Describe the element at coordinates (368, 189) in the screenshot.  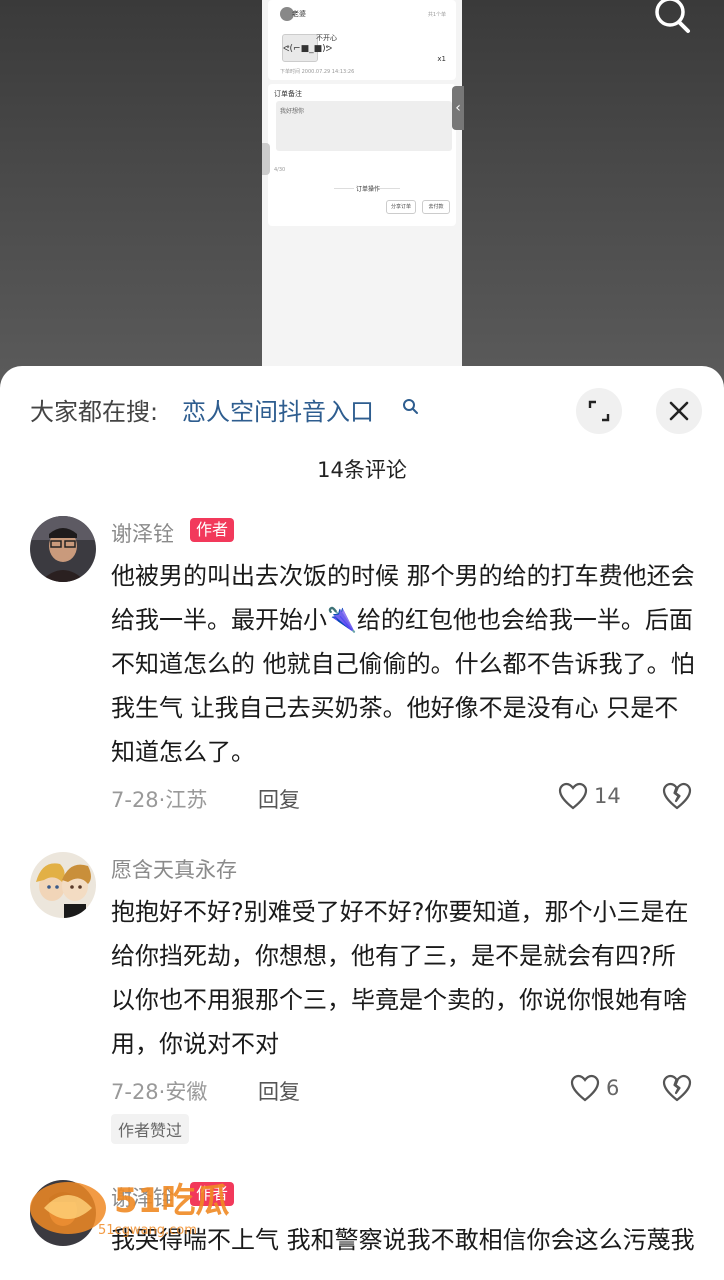
I see `actions-title: 订单操作` at that location.